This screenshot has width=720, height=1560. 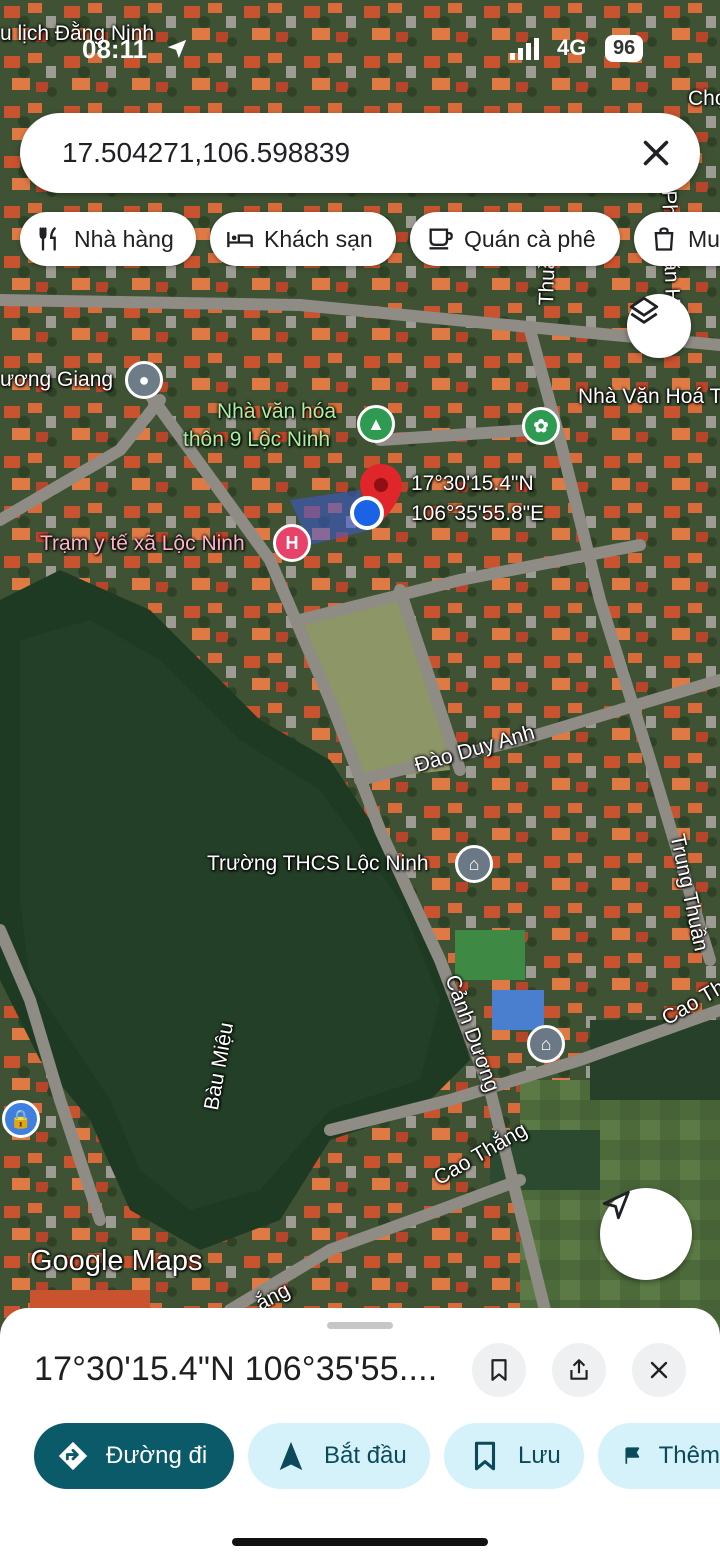 I want to click on google-maps-watermark: Google Maps, so click(x=116, y=1261).